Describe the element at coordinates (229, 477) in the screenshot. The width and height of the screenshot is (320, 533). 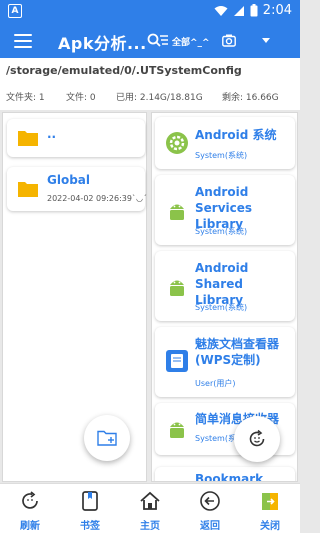
I see `app-name: Bookmark` at that location.